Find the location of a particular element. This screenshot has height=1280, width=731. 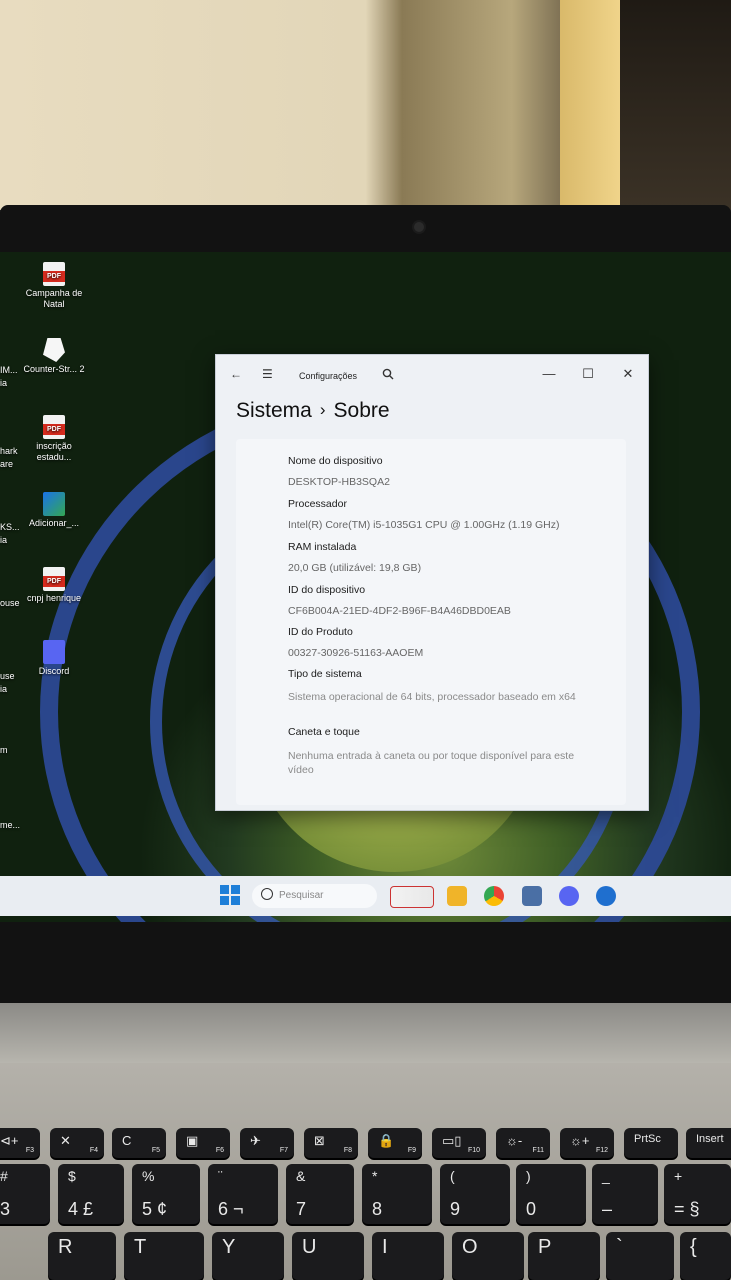

desktop-icon-counter-strike: Counter-Str... 2 is located at coordinates (54, 356).